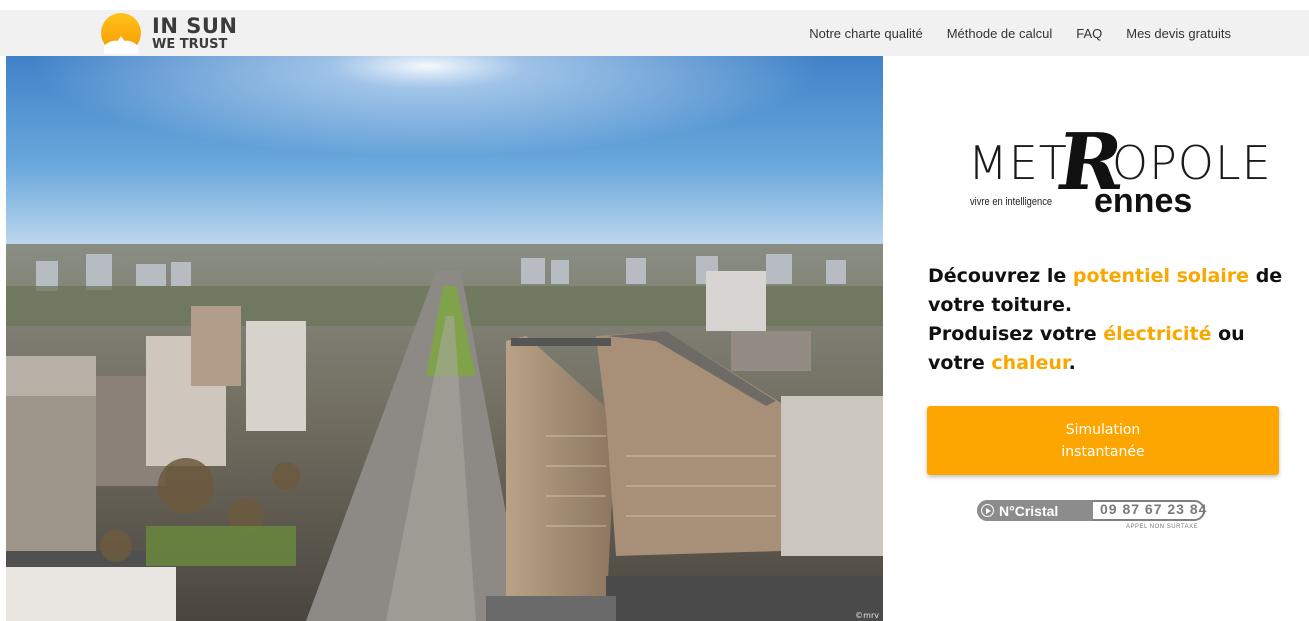 The width and height of the screenshot is (1309, 621). I want to click on nav-link-methode-calcul: Méthode de calcul, so click(1000, 33).